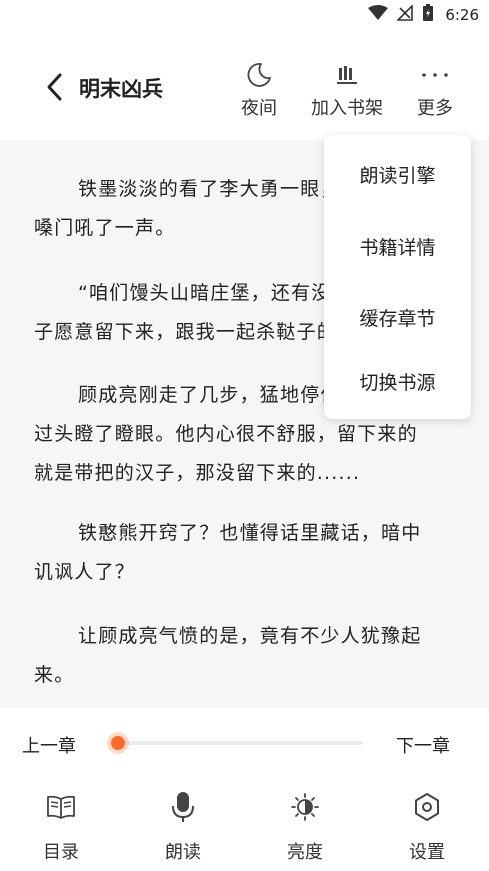 Image resolution: width=489 pixels, height=871 pixels. I want to click on more-icon, so click(435, 75).